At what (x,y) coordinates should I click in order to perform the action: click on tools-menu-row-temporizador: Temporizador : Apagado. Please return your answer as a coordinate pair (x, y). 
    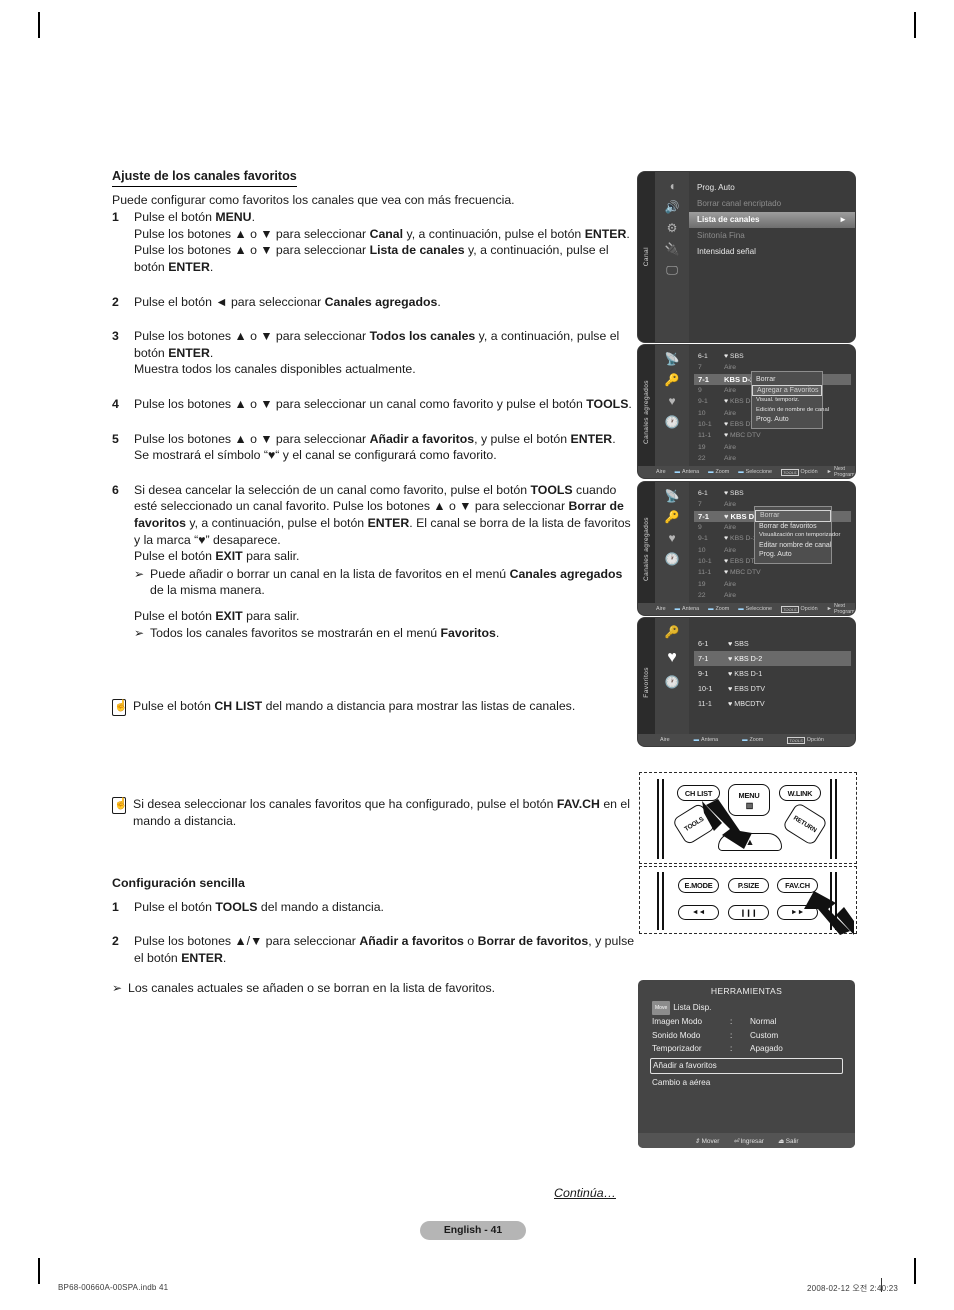
    Looking at the image, I should click on (746, 1049).